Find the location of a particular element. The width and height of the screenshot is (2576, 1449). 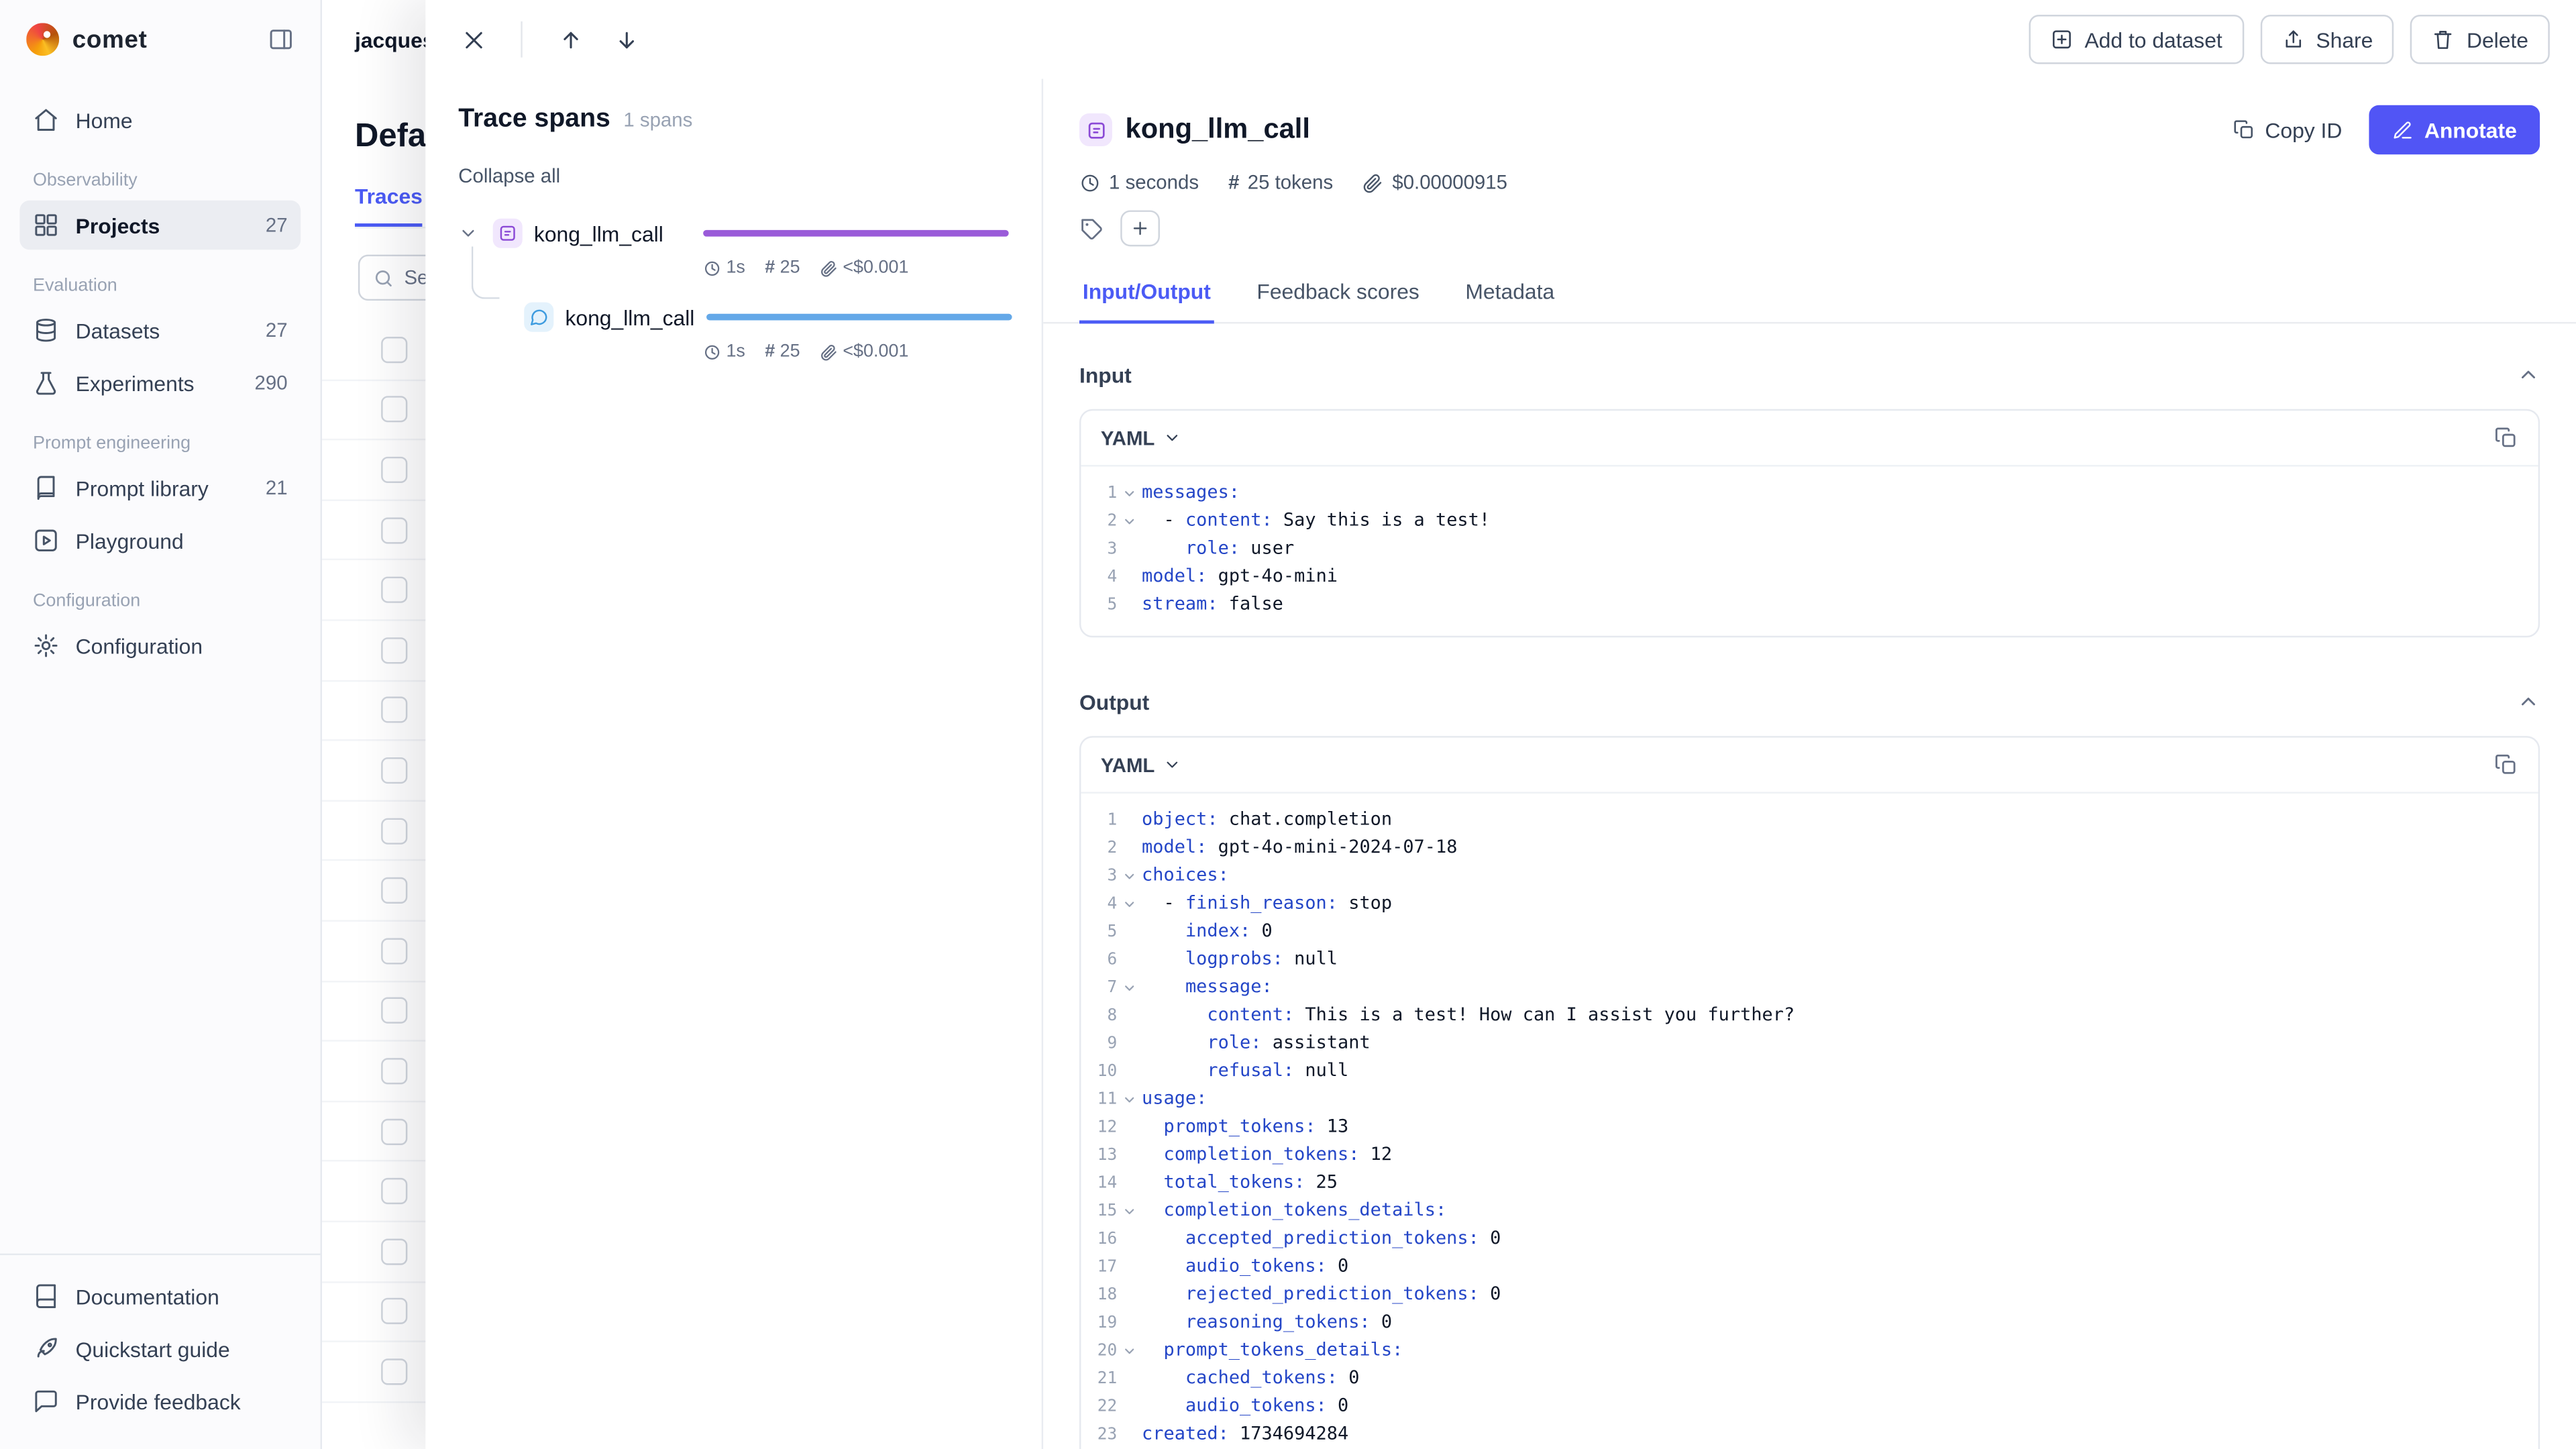

line-number: 7 is located at coordinates (1112, 988).